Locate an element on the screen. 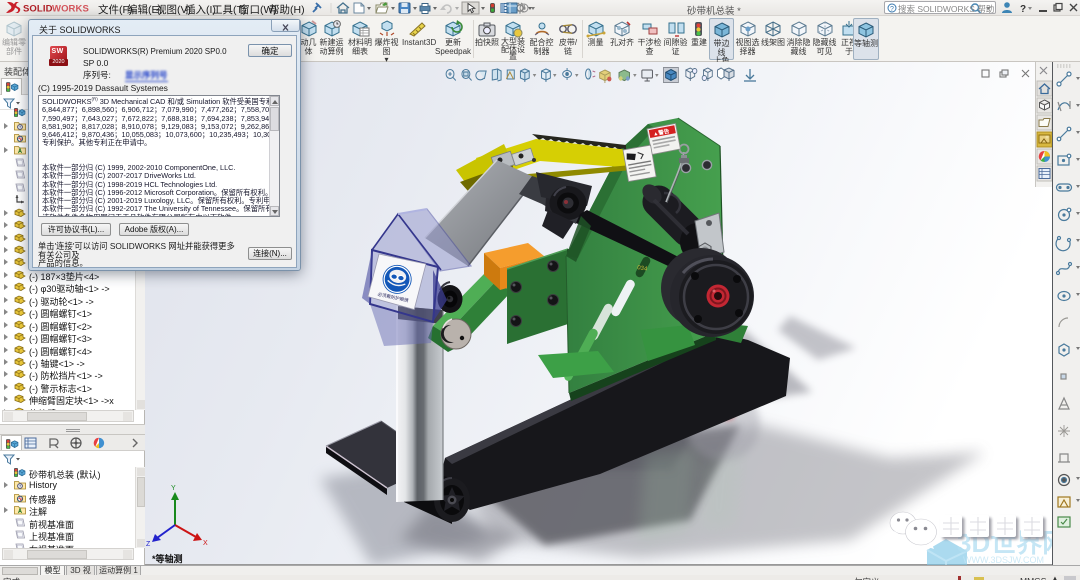 Image resolution: width=1080 pixels, height=580 pixels. svg-text: WWW.3DSJW.COM is located at coordinates (1003, 560).